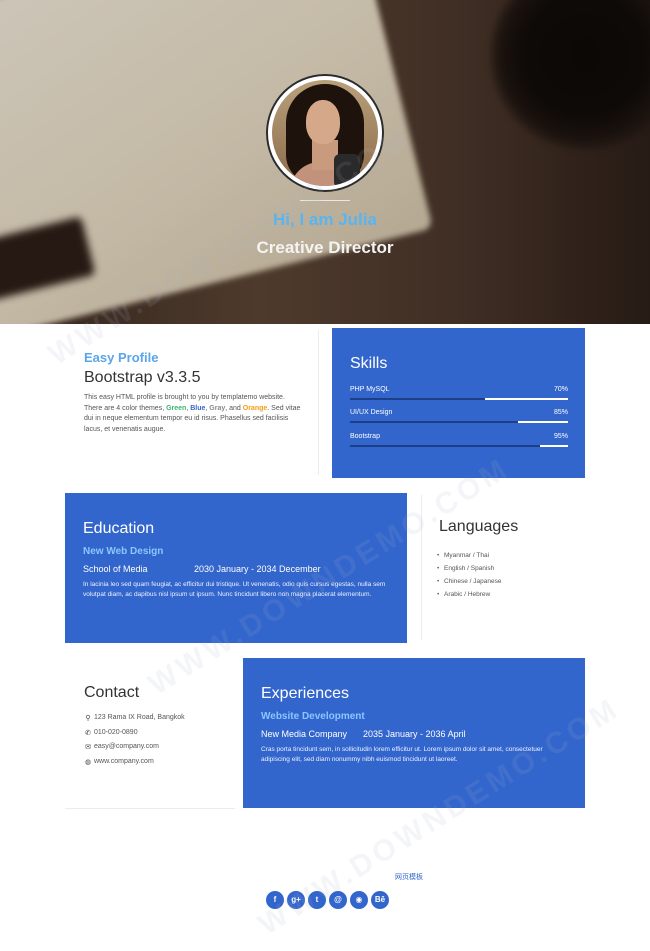  I want to click on hero-title: Creative Director, so click(325, 247).